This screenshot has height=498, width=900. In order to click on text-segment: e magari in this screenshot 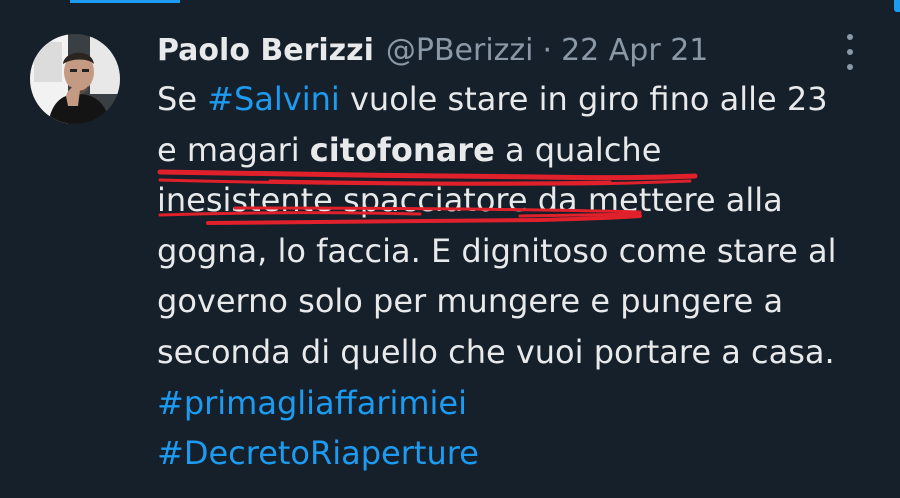, I will do `click(233, 149)`.